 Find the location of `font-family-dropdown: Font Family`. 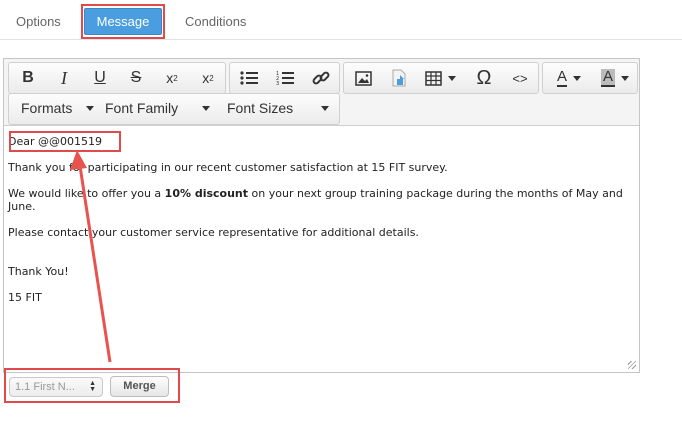

font-family-dropdown: Font Family is located at coordinates (158, 108).